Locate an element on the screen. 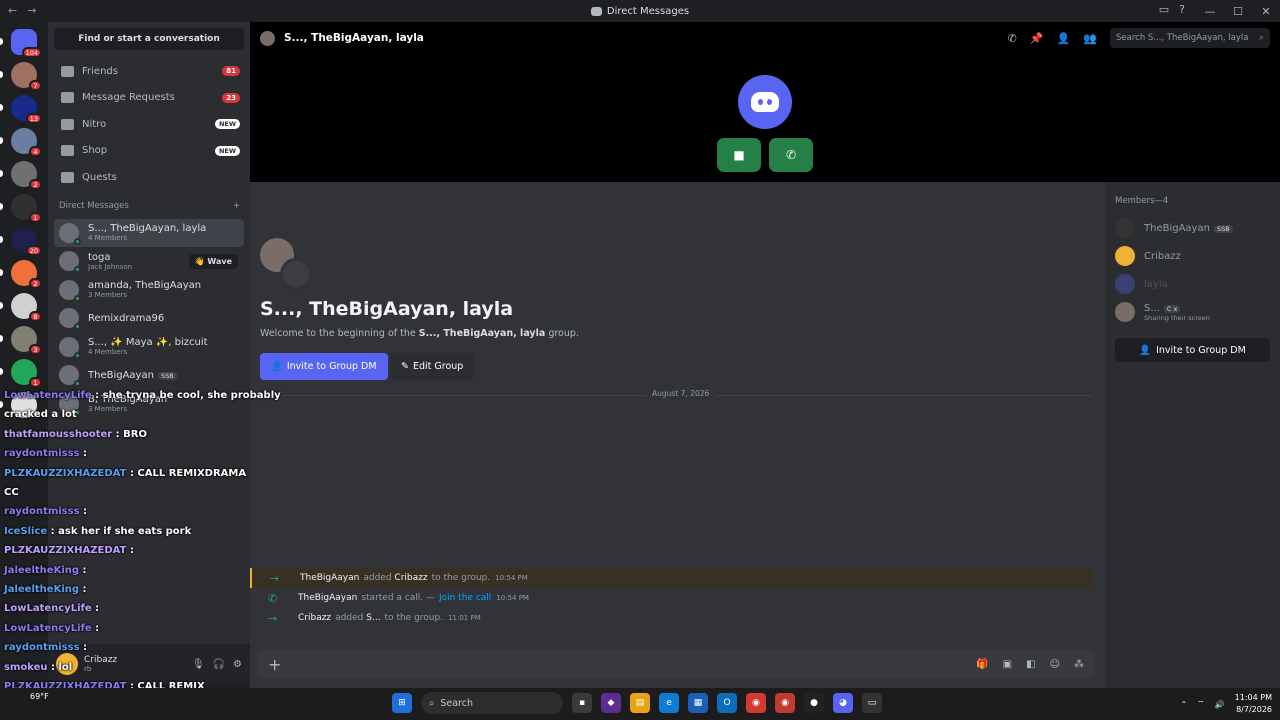  voice-call-icon: ✆ is located at coordinates (1012, 38).